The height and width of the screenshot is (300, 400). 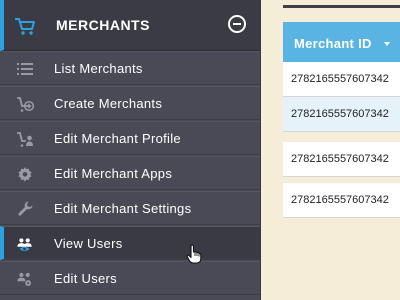 What do you see at coordinates (333, 43) in the screenshot?
I see `column-header-label: Merchant ID` at bounding box center [333, 43].